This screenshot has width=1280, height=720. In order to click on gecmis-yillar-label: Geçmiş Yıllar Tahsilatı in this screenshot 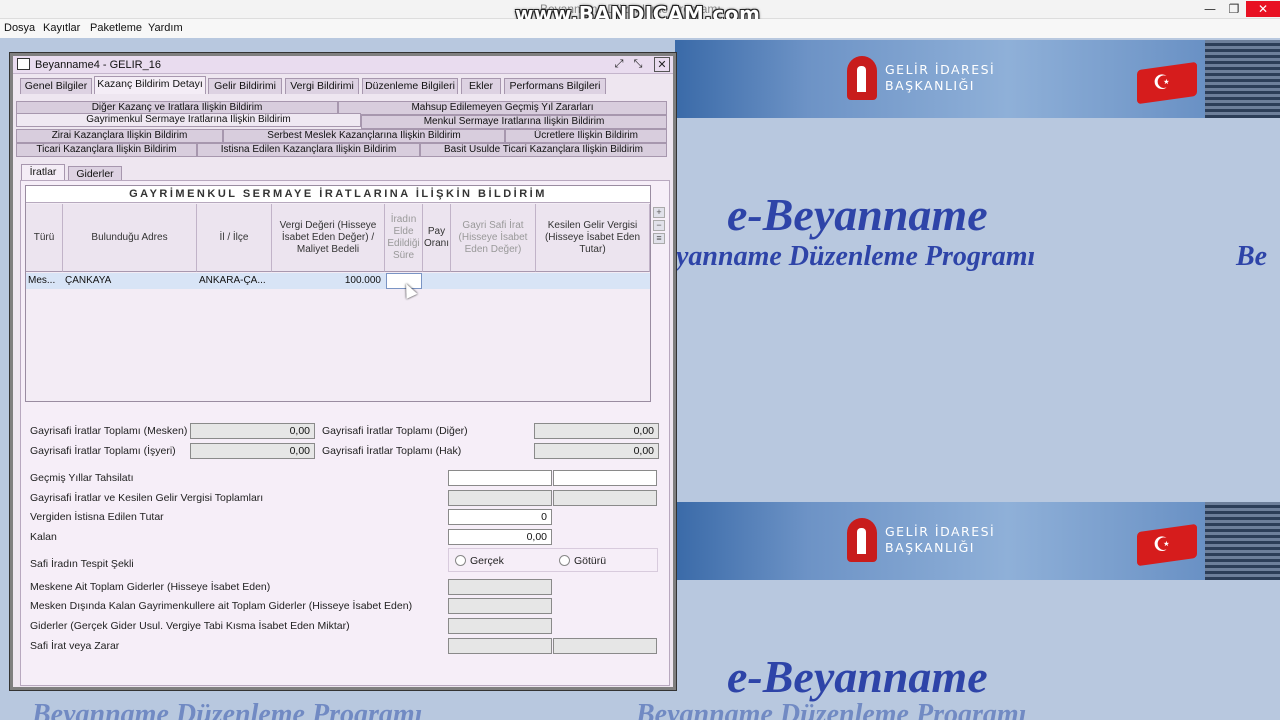, I will do `click(82, 478)`.